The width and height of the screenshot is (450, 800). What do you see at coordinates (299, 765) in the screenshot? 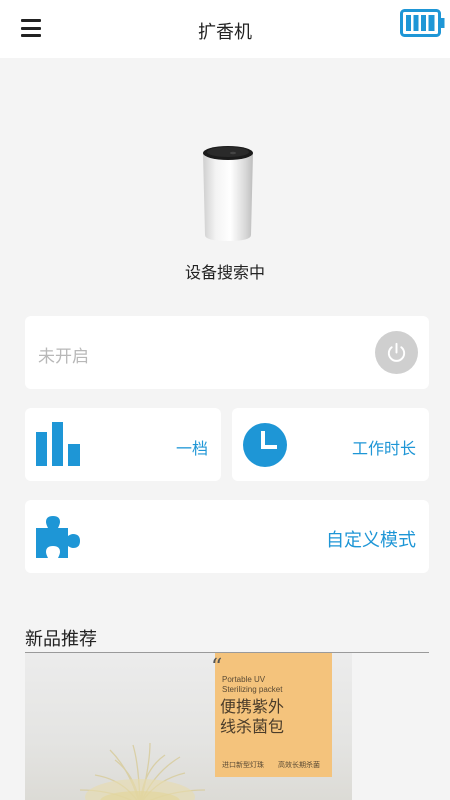
I see `banner-feature2: 高效长期杀菌` at bounding box center [299, 765].